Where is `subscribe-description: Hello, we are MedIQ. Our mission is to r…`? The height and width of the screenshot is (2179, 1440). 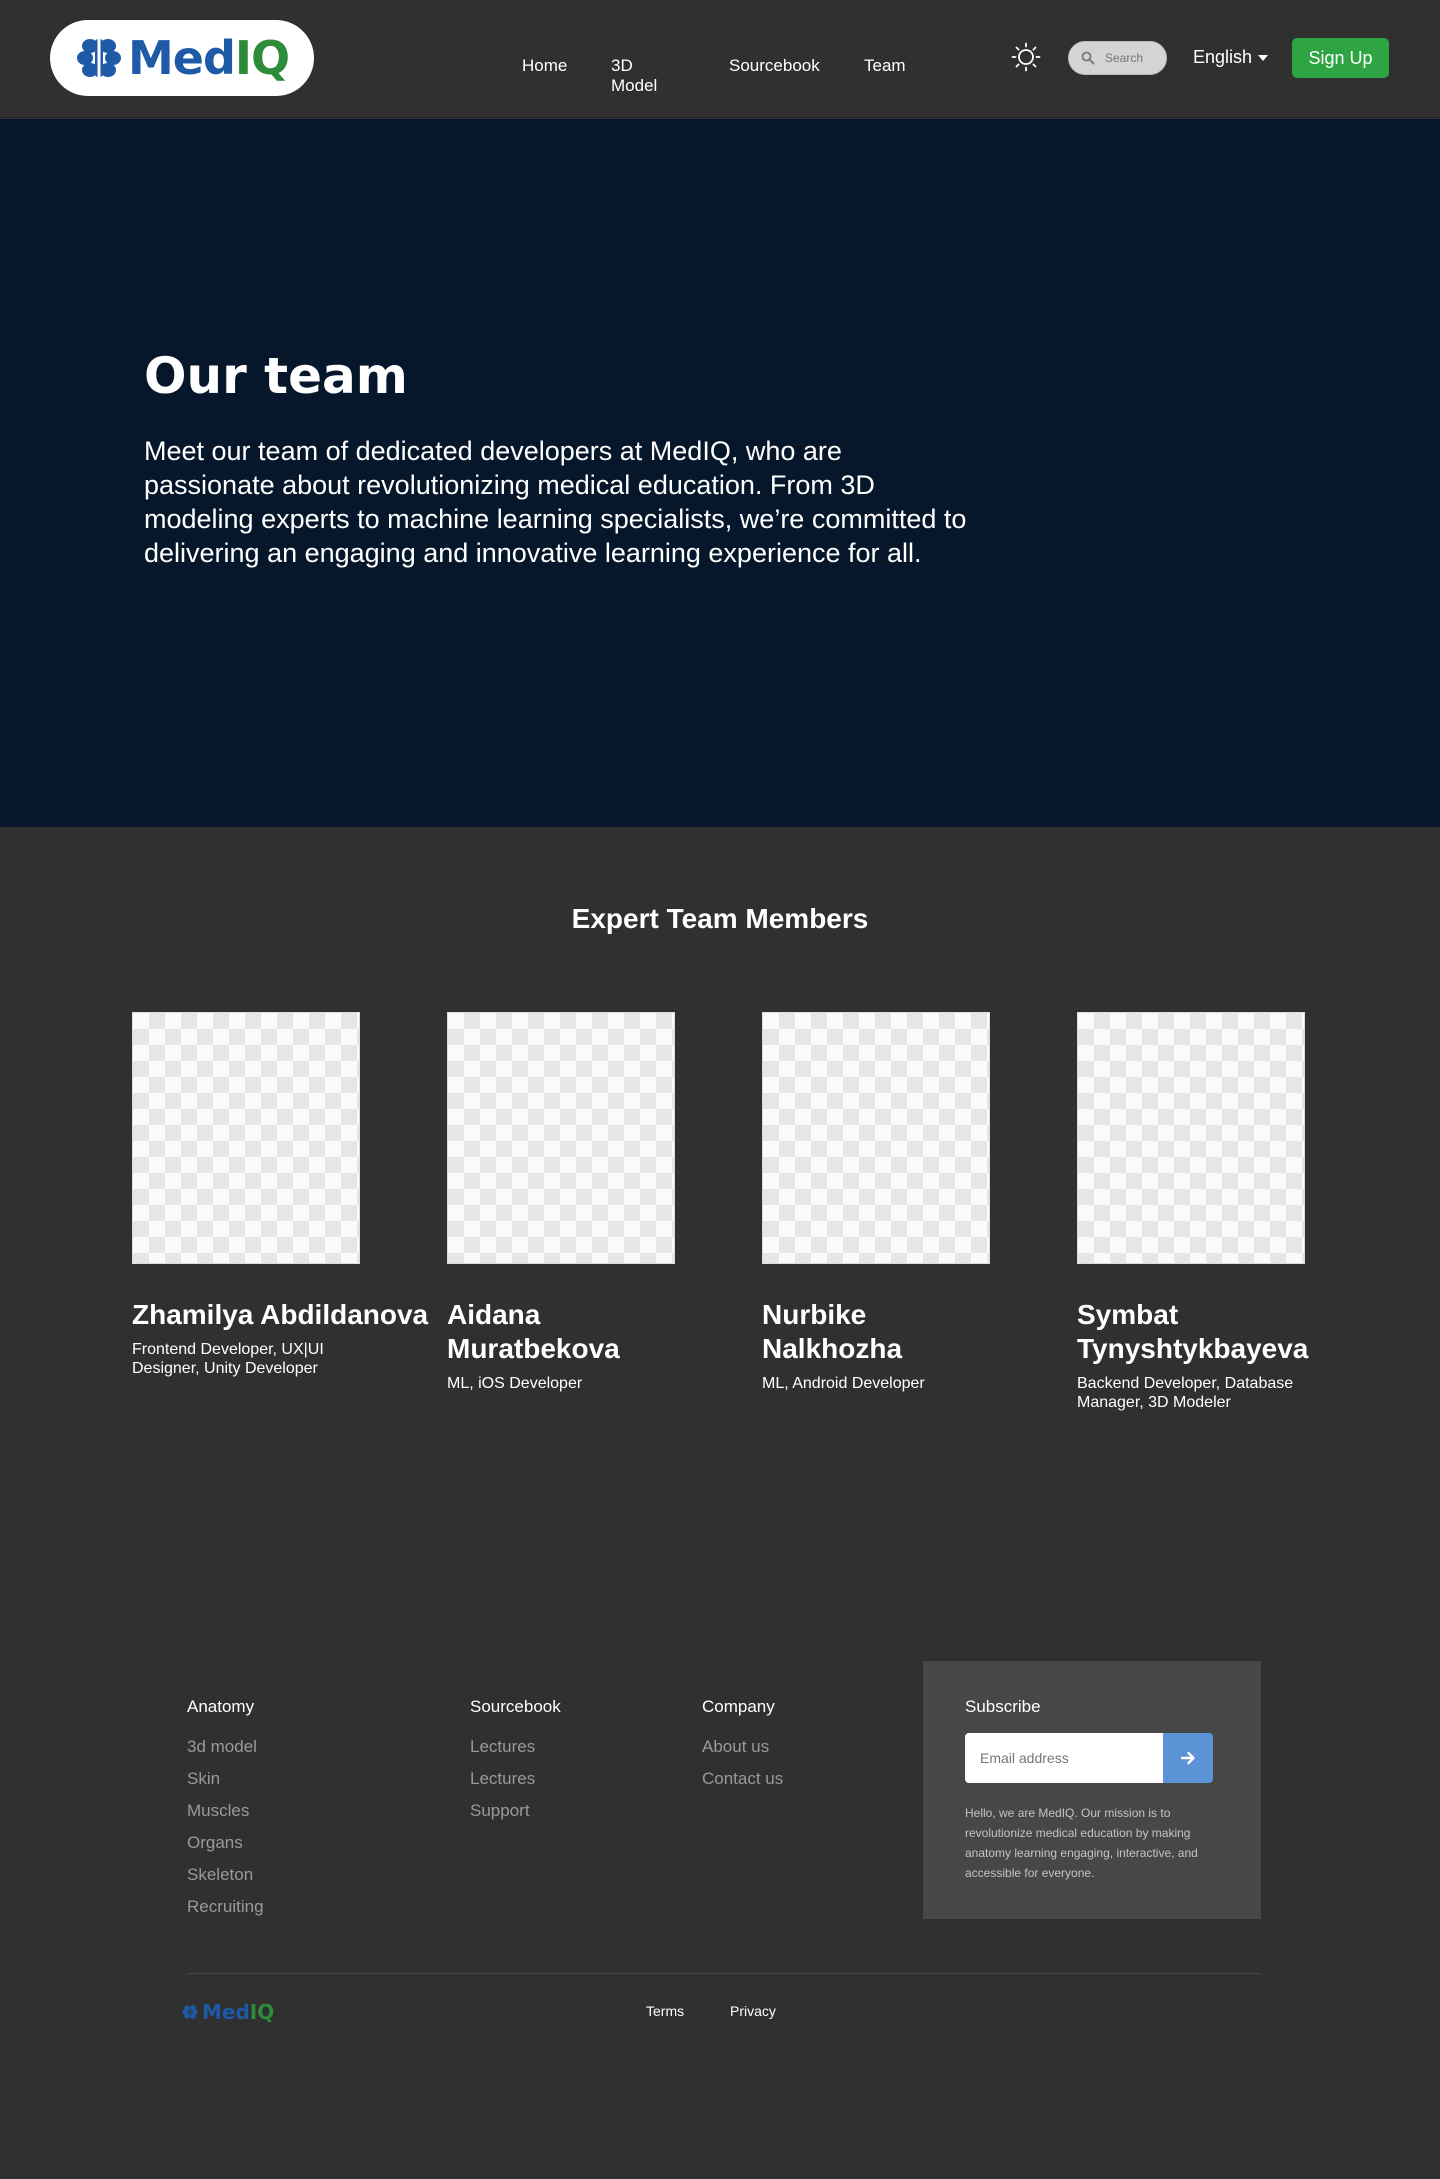
subscribe-description: Hello, we are MedIQ. Our mission is to r… is located at coordinates (1081, 1843).